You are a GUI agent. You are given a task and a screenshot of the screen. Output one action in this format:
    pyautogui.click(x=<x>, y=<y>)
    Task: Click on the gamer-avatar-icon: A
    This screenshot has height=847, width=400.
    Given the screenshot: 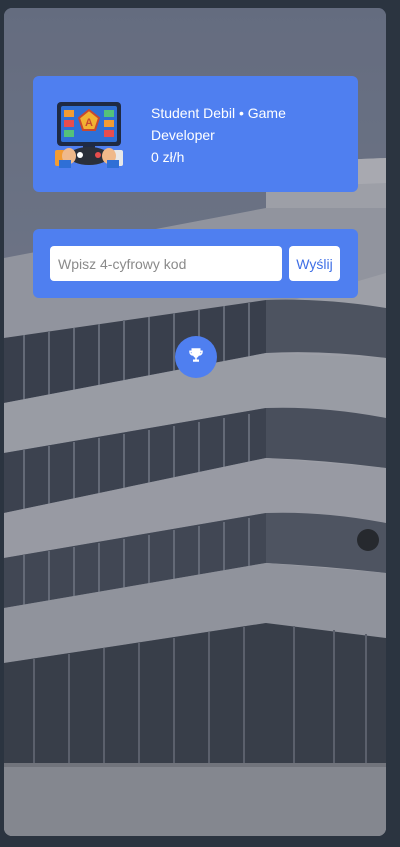 What is the action you would take?
    pyautogui.click(x=89, y=134)
    